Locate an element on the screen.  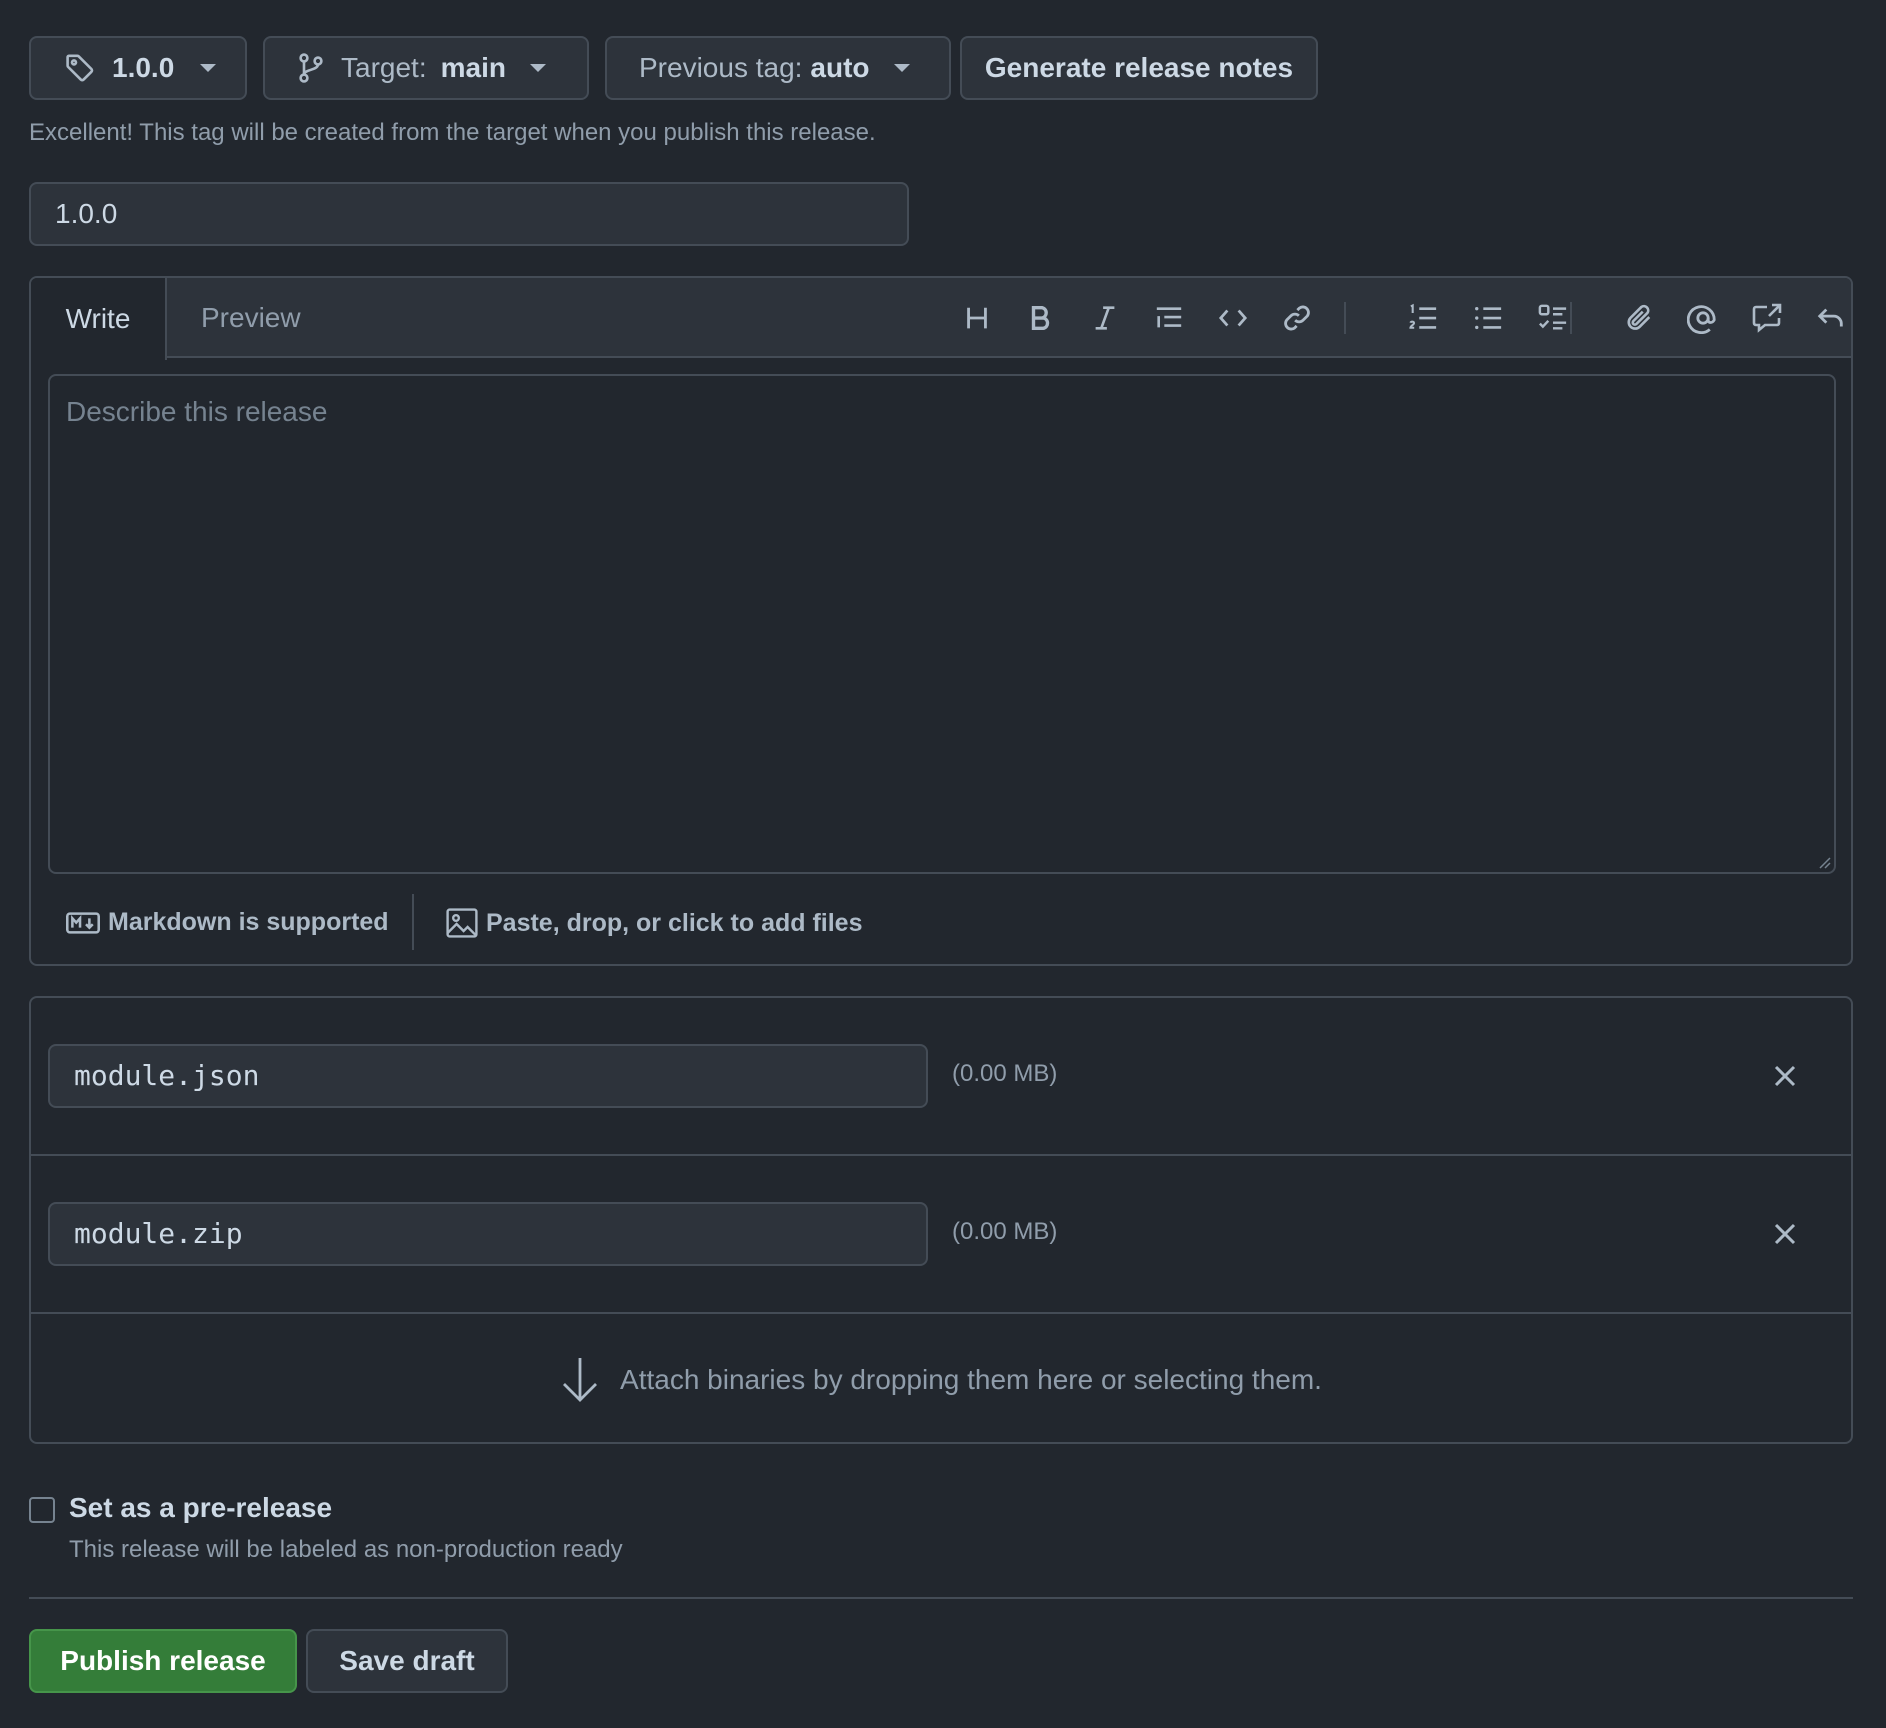
italic-icon is located at coordinates (1105, 318).